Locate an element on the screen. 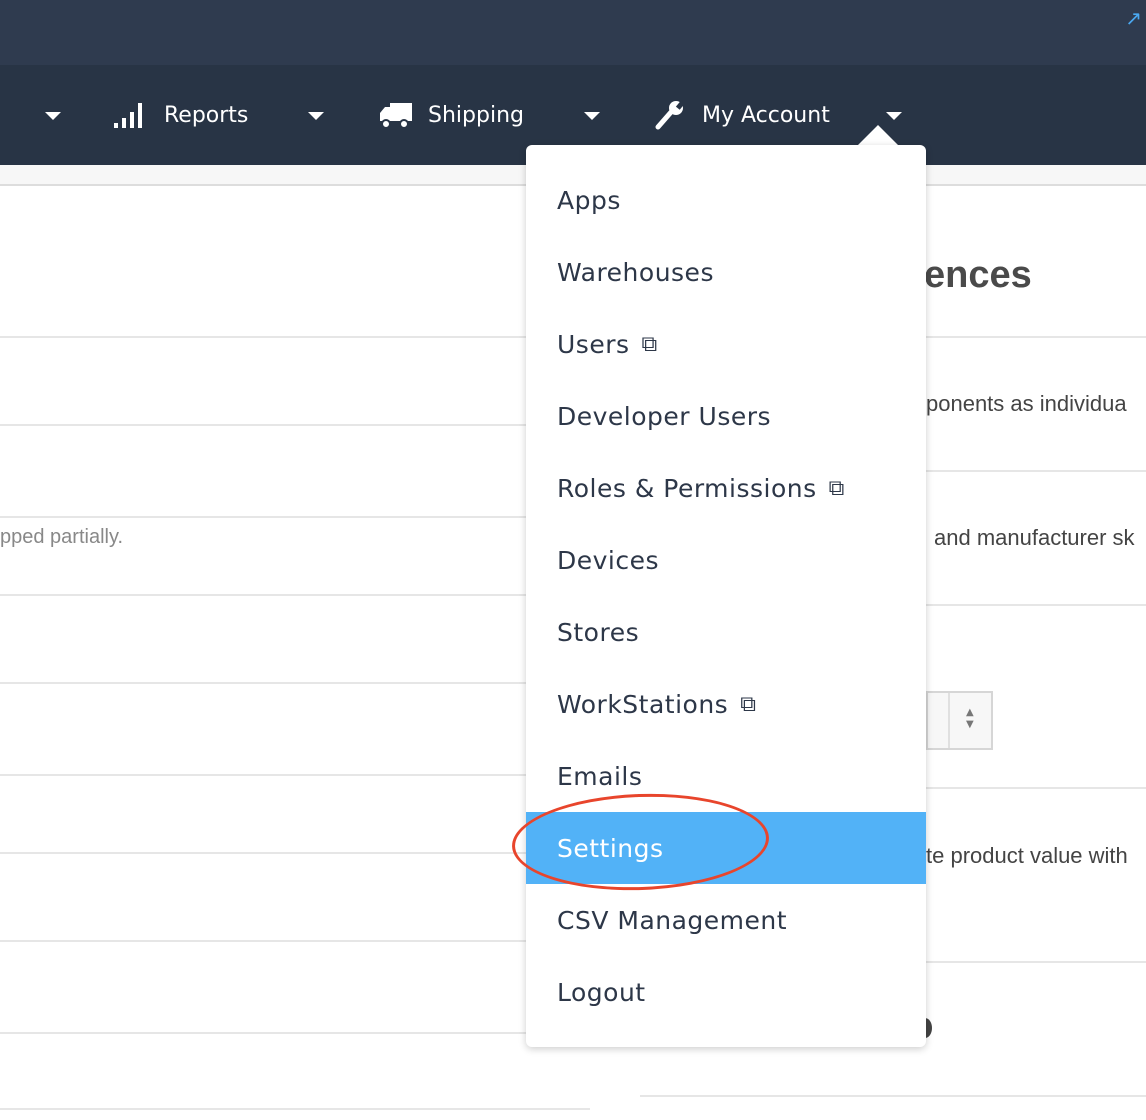 The image size is (1146, 1120). external-link-icon: ↗ is located at coordinates (1133, 18).